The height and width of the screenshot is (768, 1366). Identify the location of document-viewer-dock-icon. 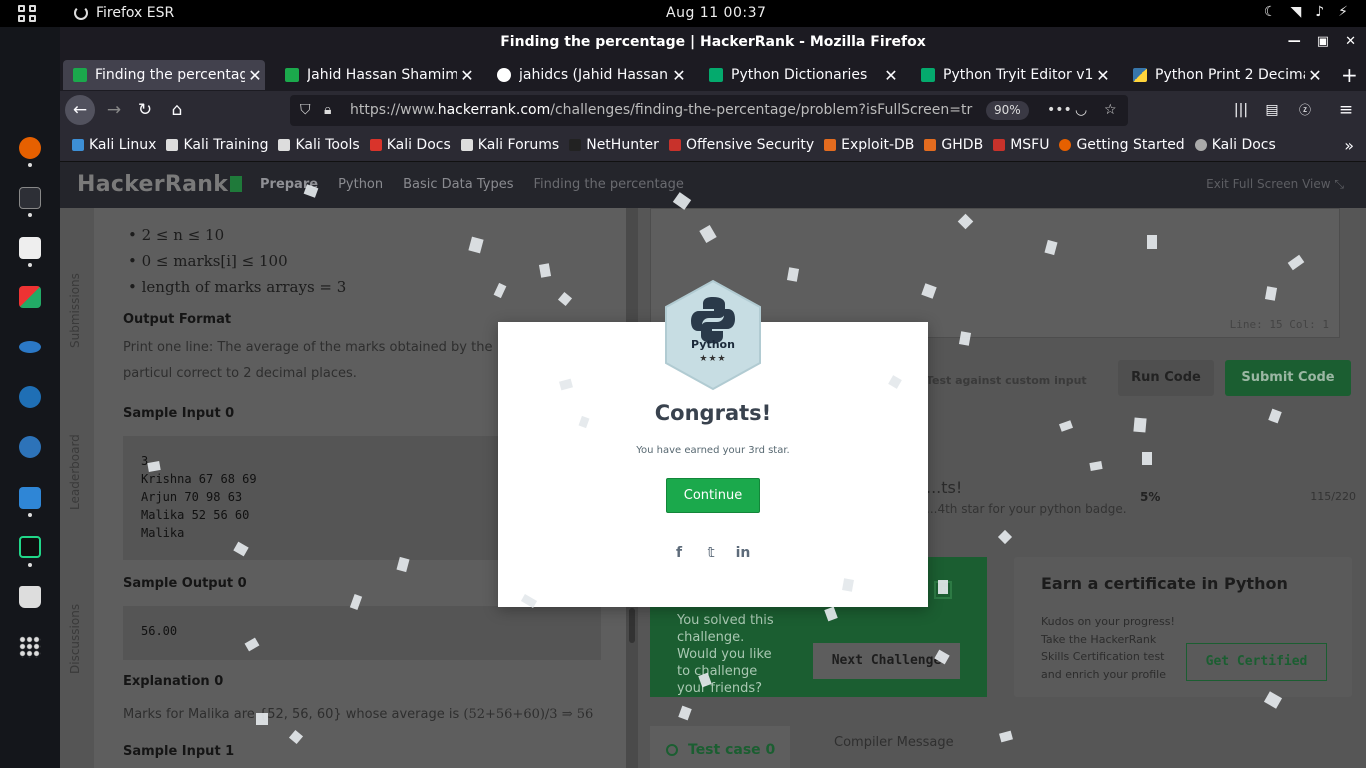
(30, 248).